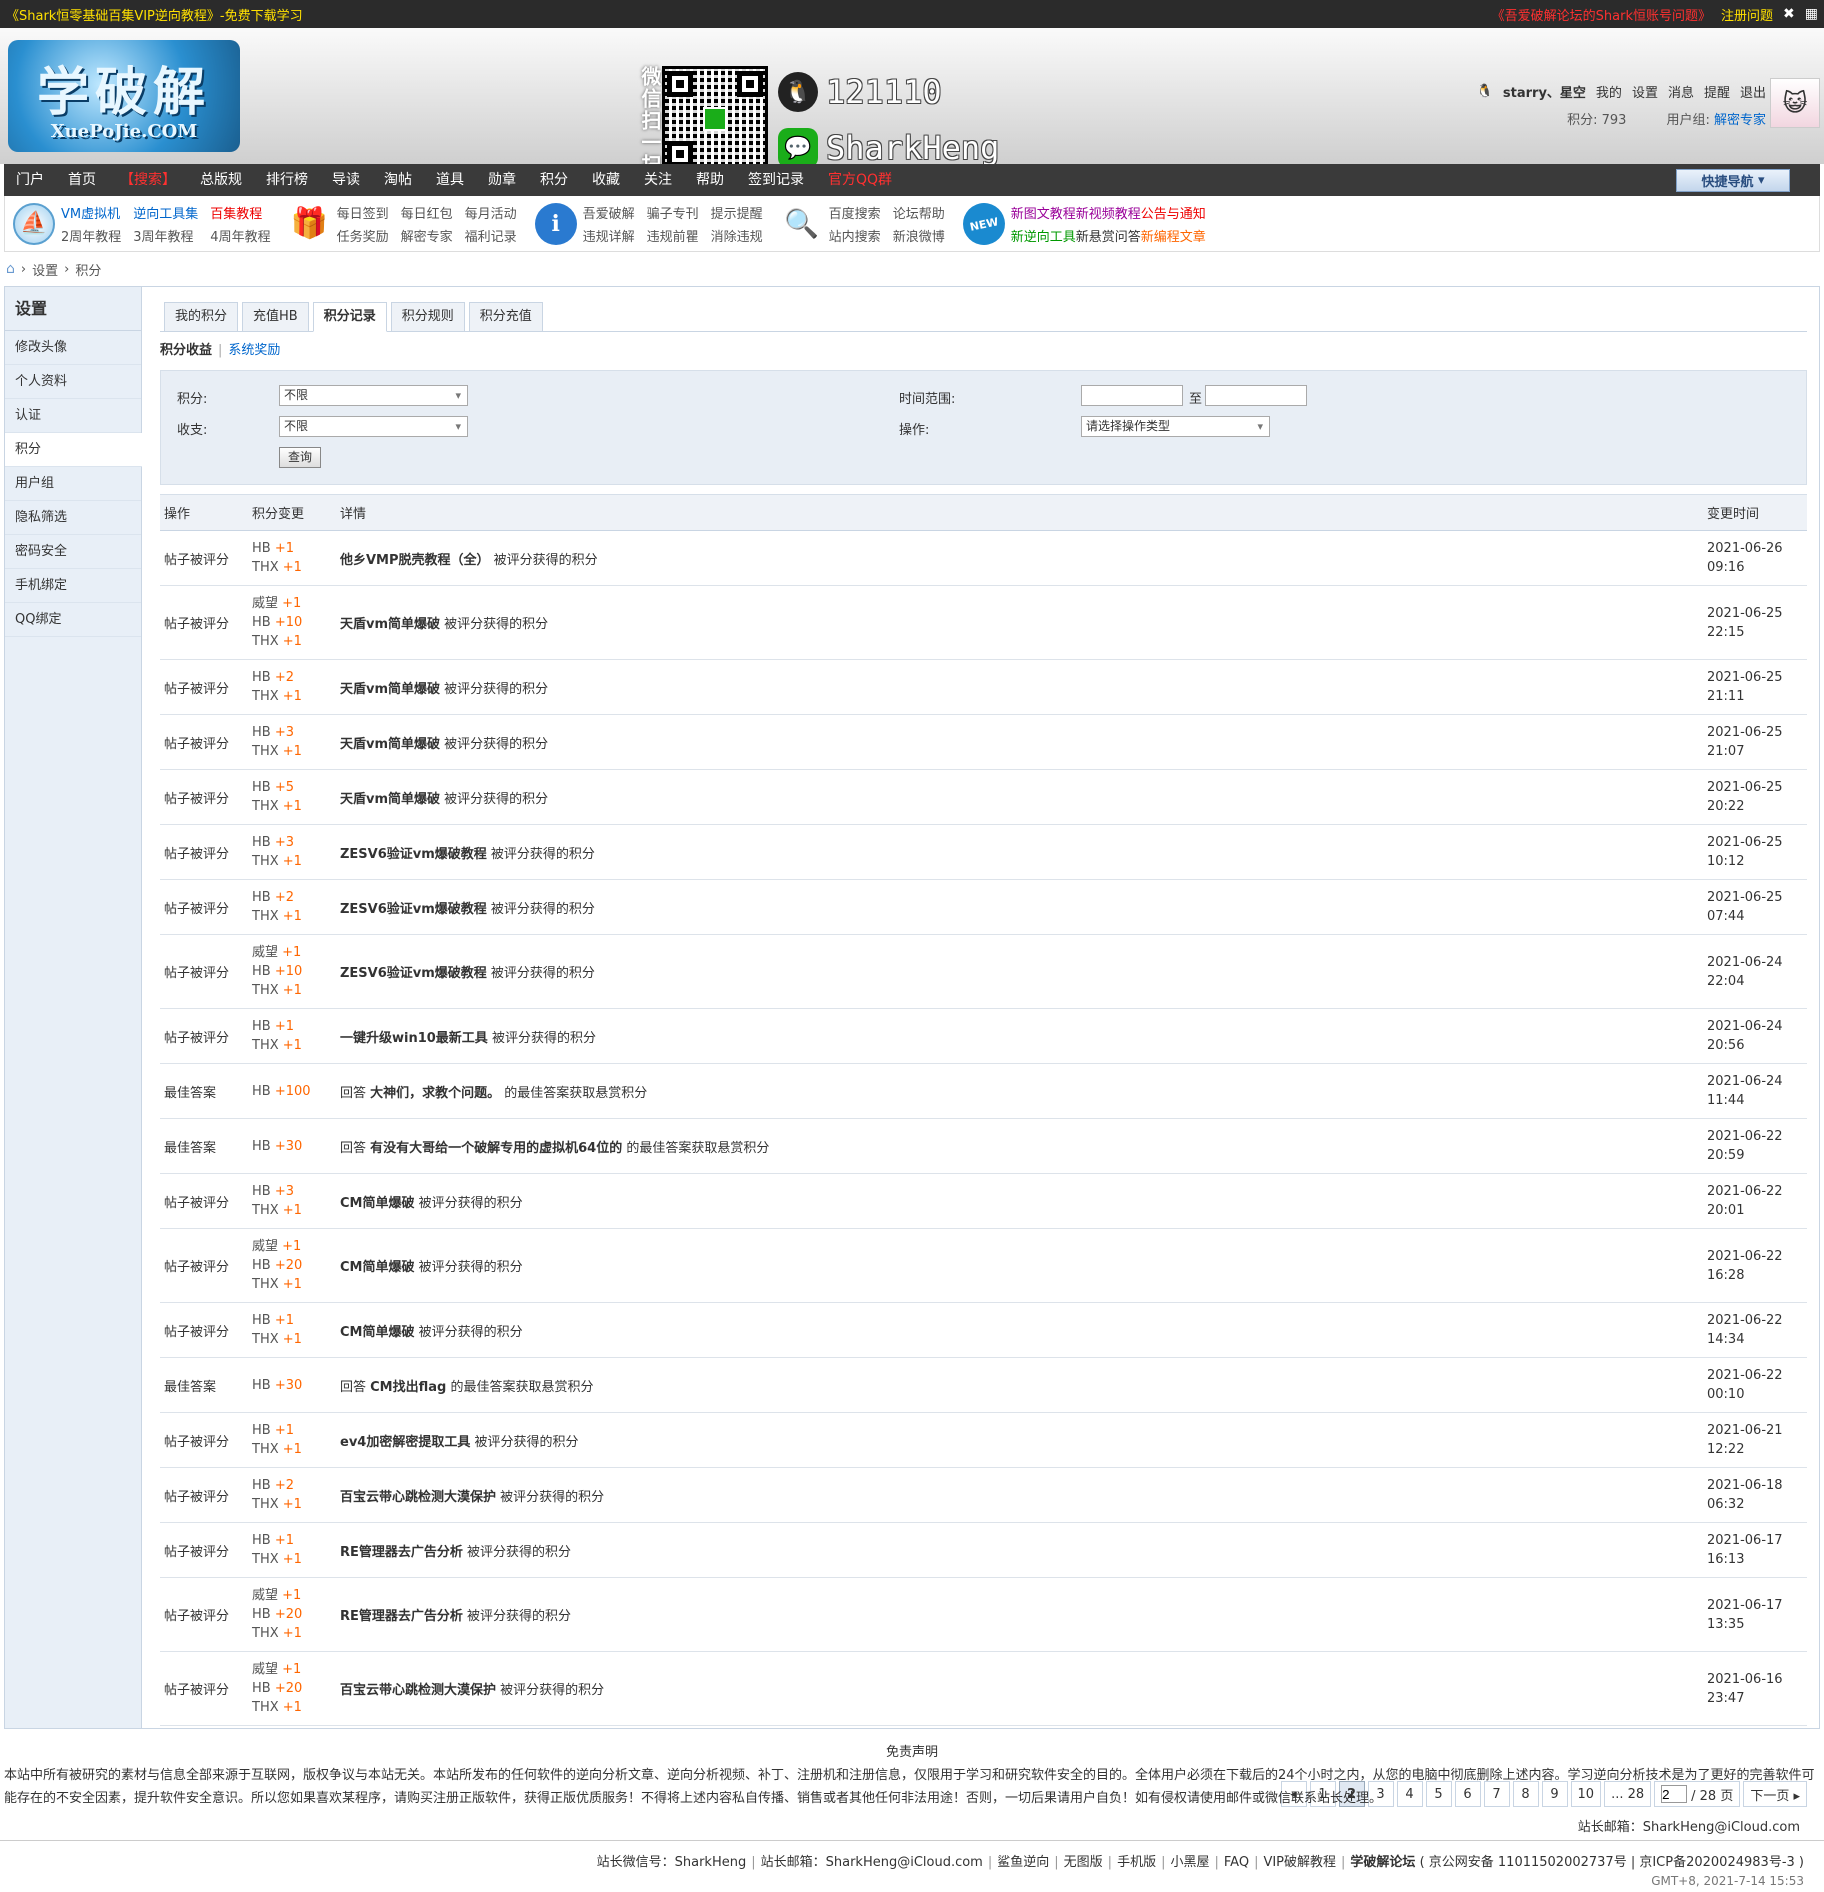 Image resolution: width=1824 pixels, height=1892 pixels. Describe the element at coordinates (82, 180) in the screenshot. I see `nav-item-home: 首页` at that location.